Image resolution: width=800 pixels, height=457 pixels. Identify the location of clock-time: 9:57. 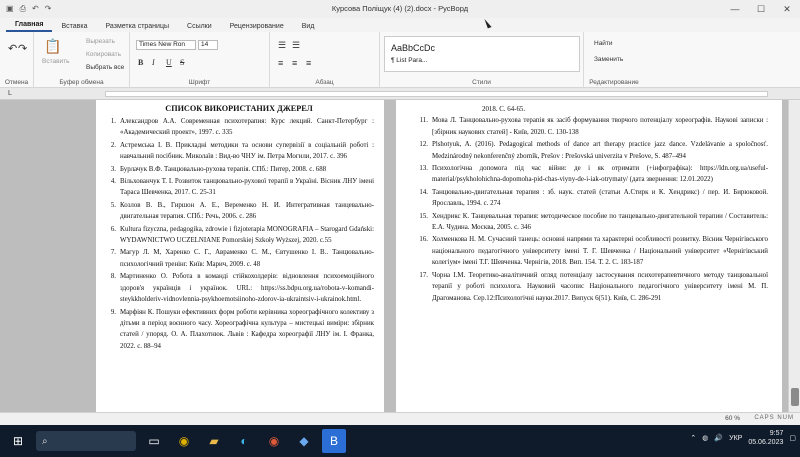
(776, 433).